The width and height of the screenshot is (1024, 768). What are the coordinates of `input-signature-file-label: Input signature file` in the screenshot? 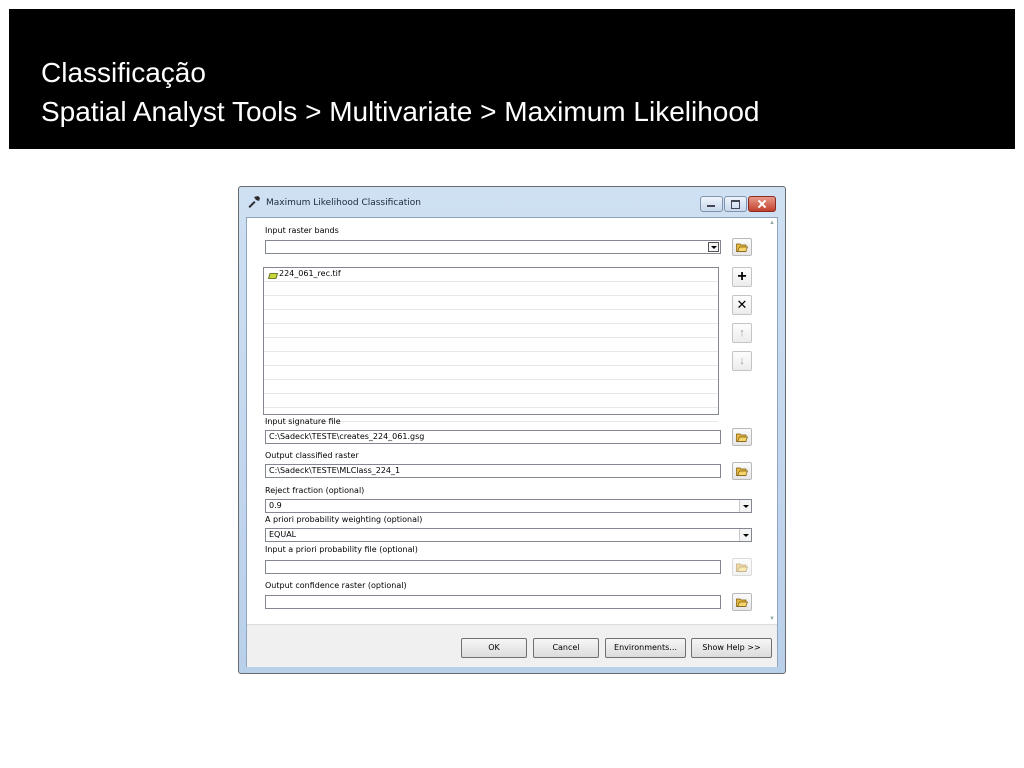 It's located at (303, 421).